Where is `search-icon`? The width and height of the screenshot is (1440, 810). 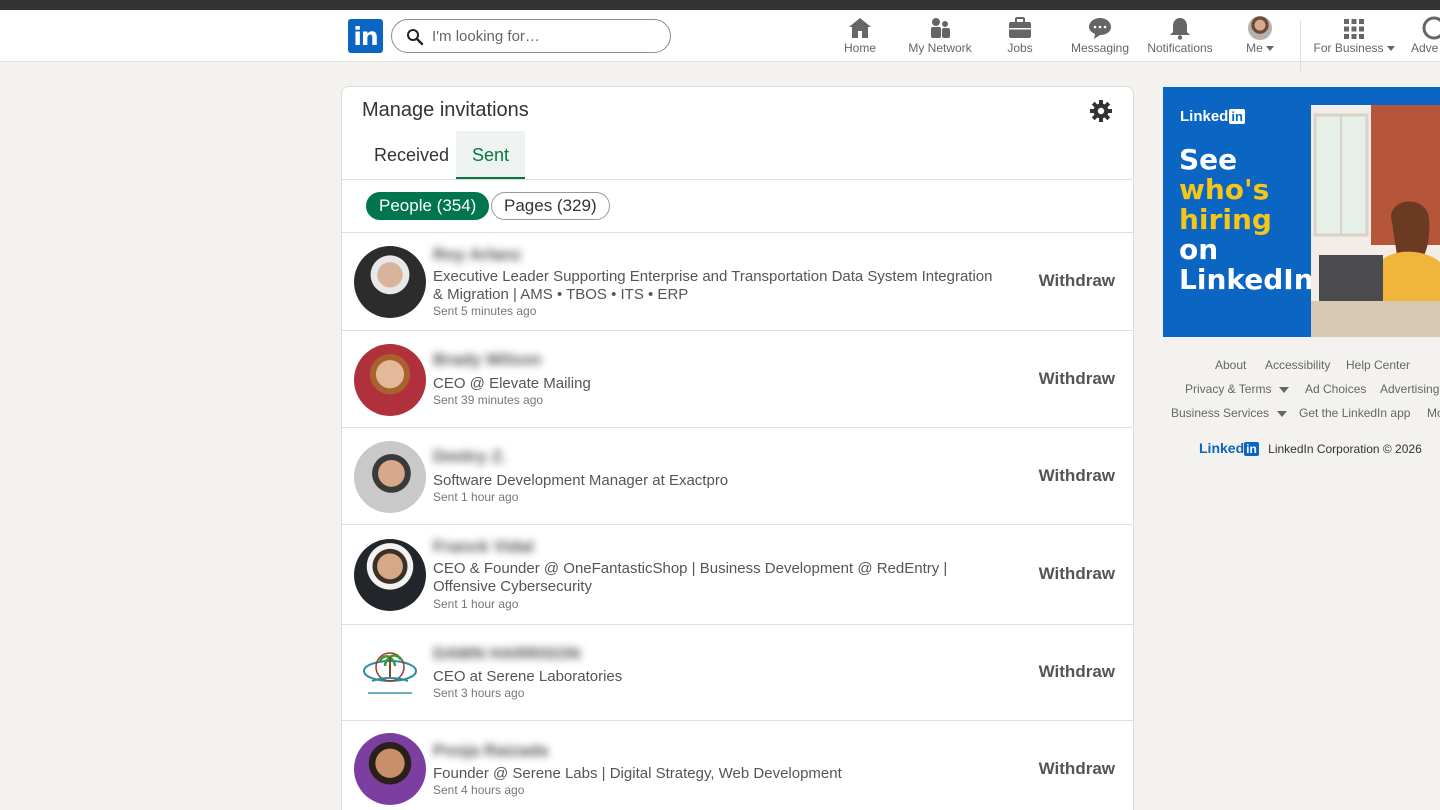
search-icon is located at coordinates (415, 37).